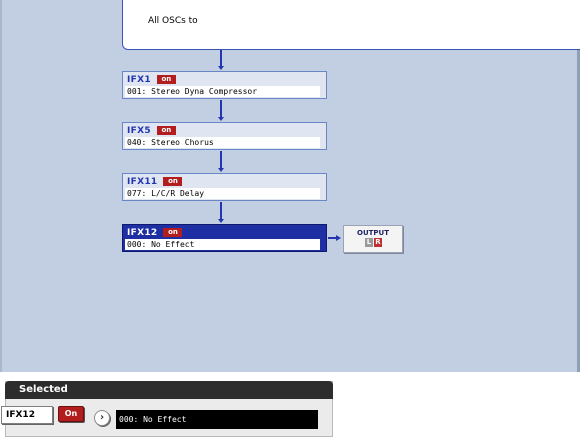 This screenshot has height=437, width=580. Describe the element at coordinates (102, 418) in the screenshot. I see `chevron-right-icon: ›` at that location.